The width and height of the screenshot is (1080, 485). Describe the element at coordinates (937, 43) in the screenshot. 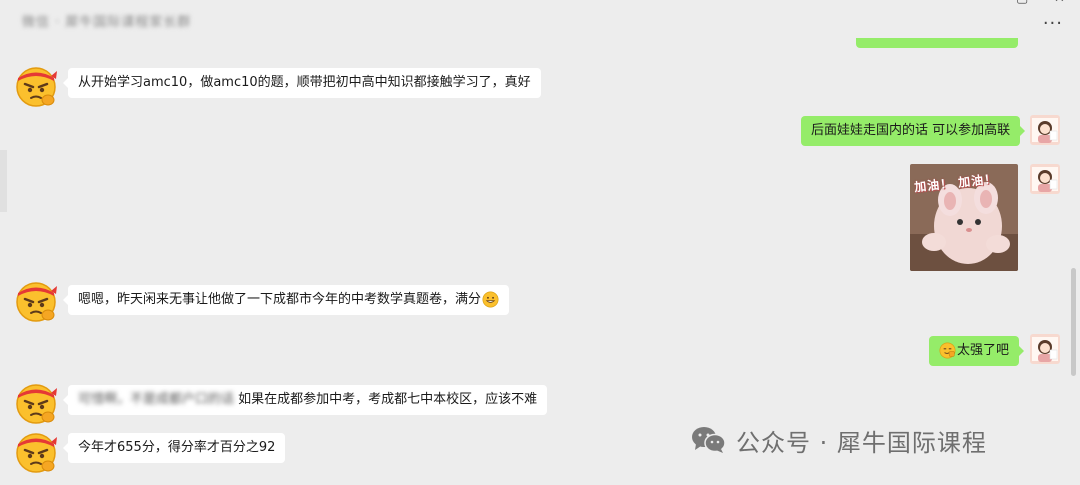

I see `previous-message-bubble` at that location.